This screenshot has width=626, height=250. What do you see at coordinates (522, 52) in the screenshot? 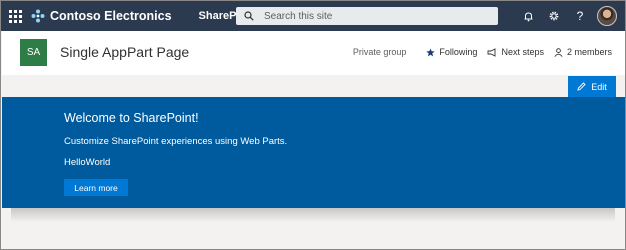
I see `next-steps-label: Next steps` at bounding box center [522, 52].